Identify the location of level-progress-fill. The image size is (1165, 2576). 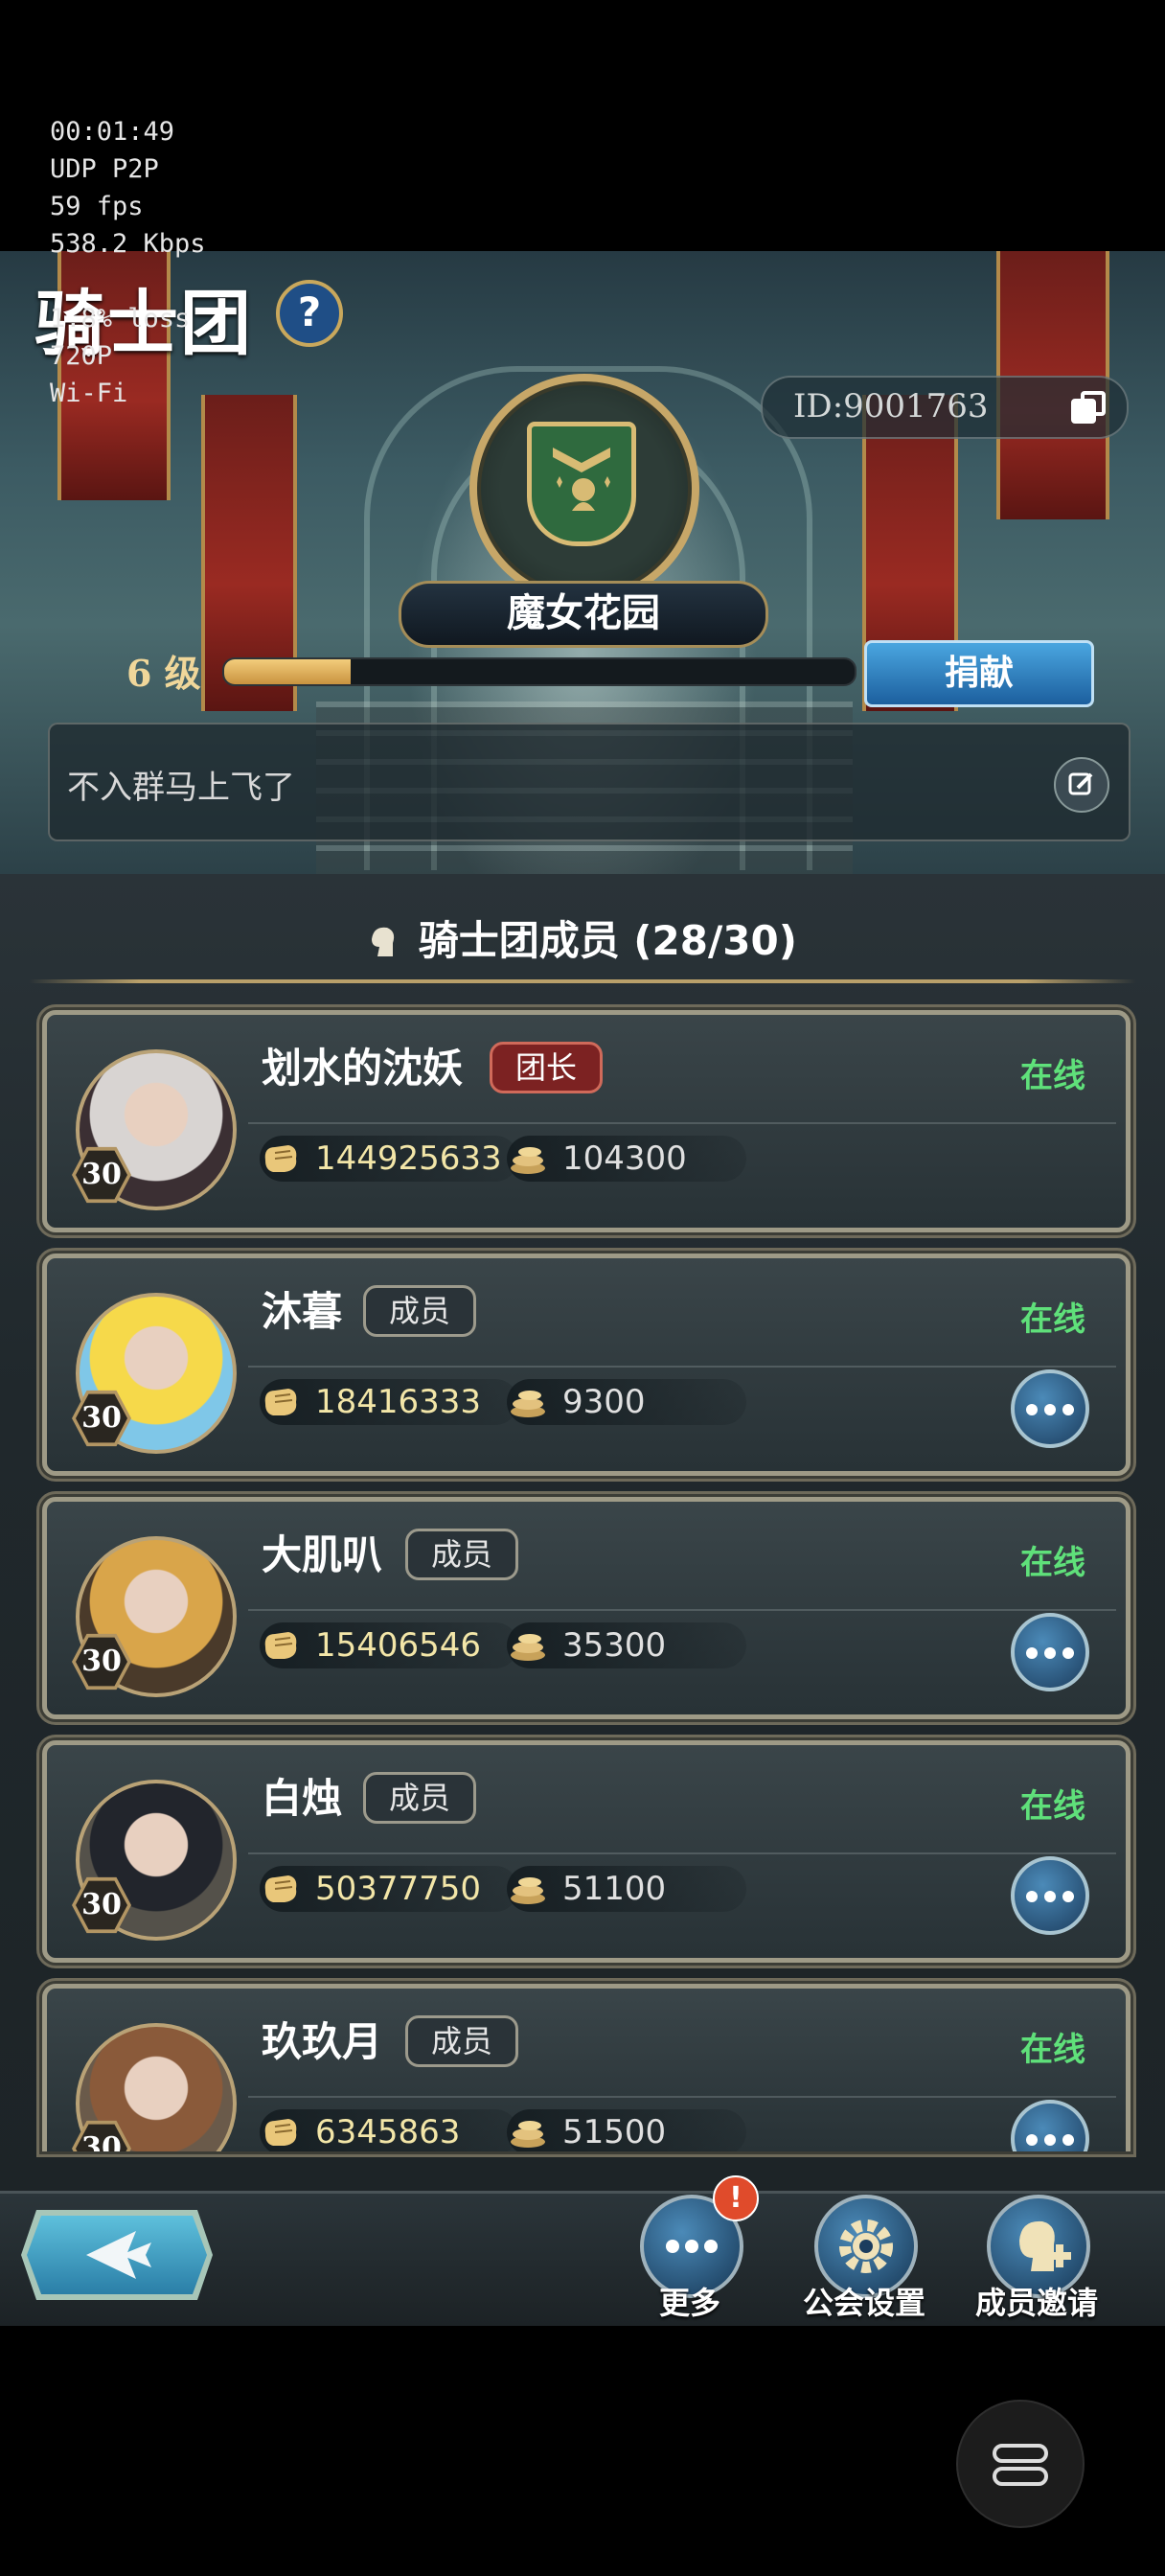
(287, 671).